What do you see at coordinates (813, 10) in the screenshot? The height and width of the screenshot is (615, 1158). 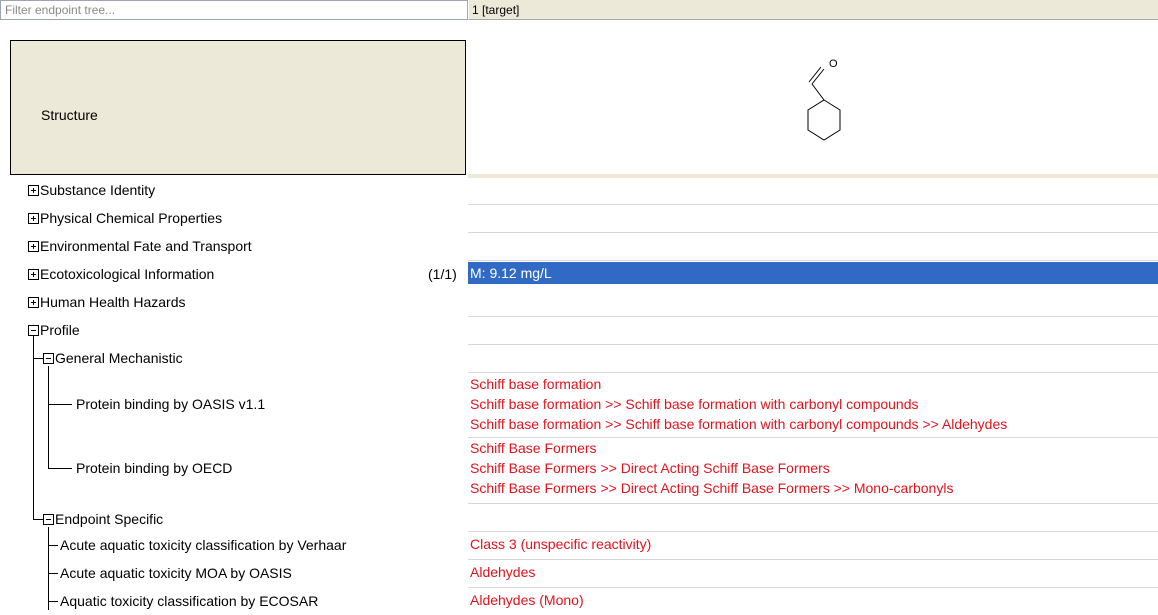 I see `target-column-header: 1 [target]` at bounding box center [813, 10].